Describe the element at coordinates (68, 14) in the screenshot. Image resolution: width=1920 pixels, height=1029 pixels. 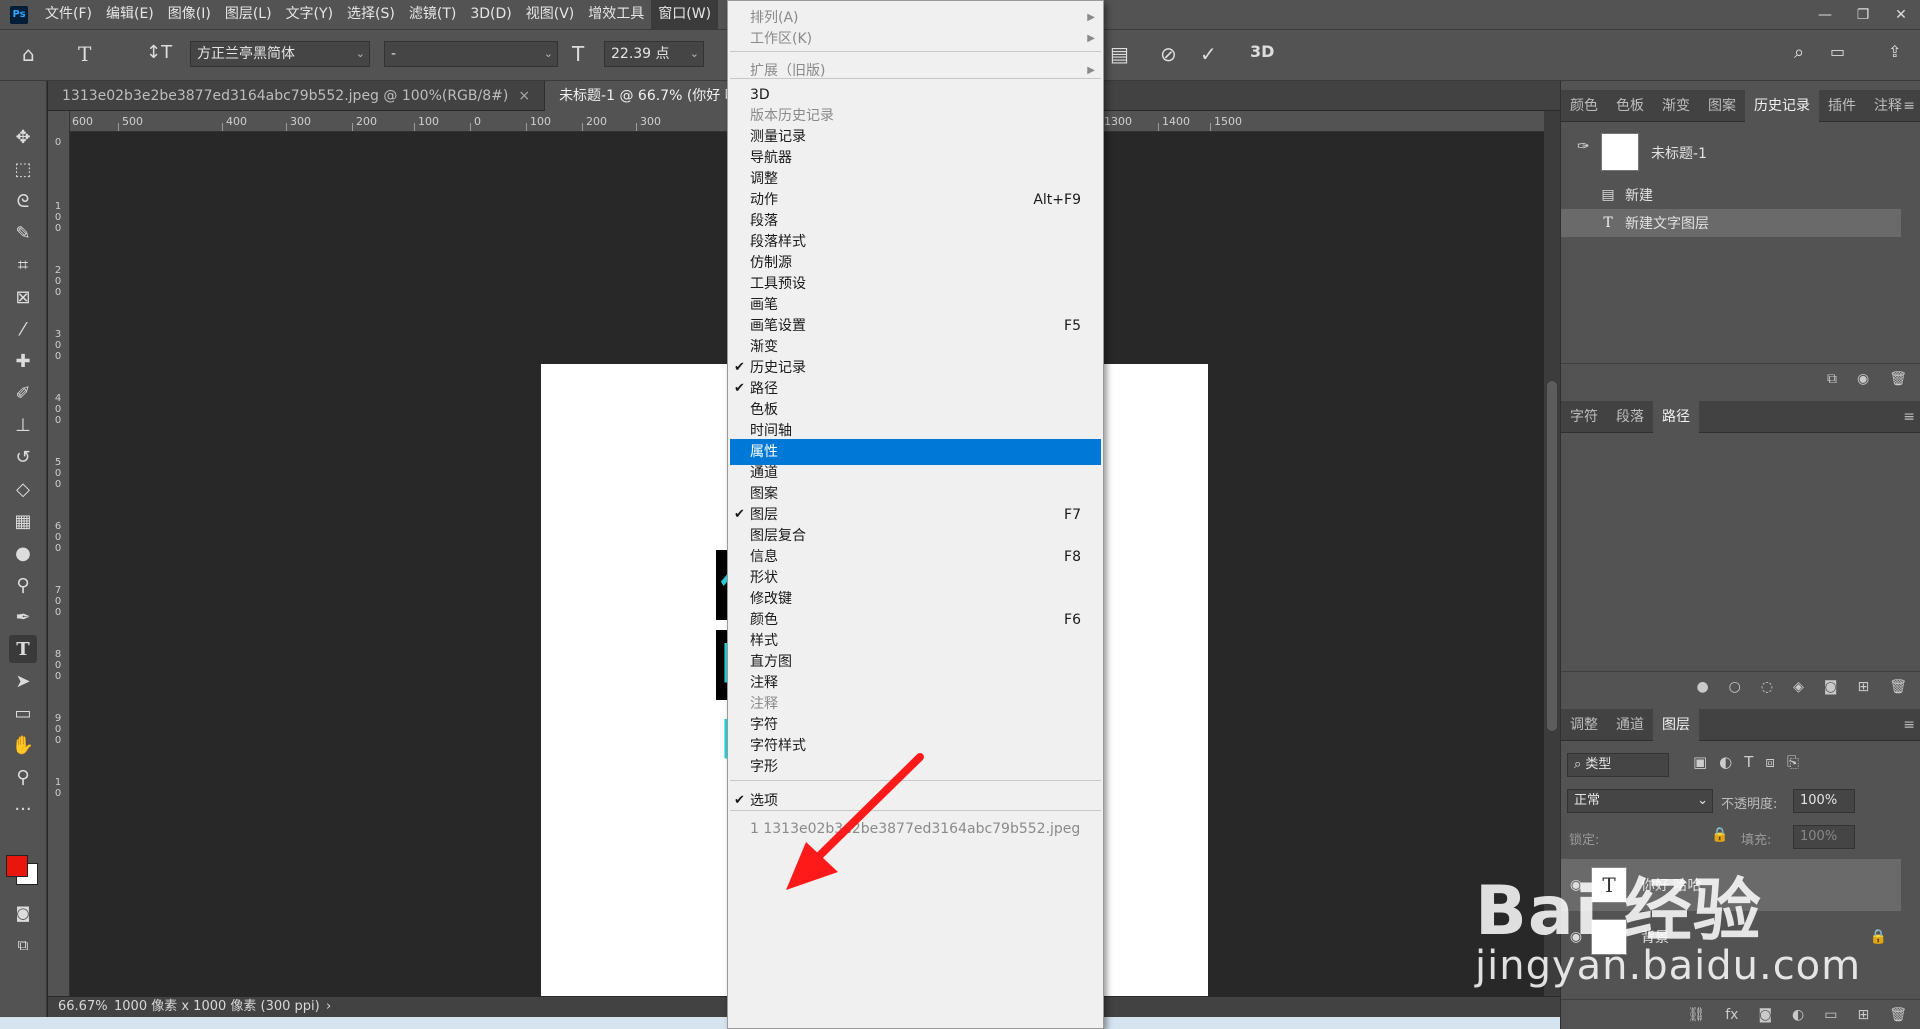
I see `menu-file: 文件(F)` at that location.